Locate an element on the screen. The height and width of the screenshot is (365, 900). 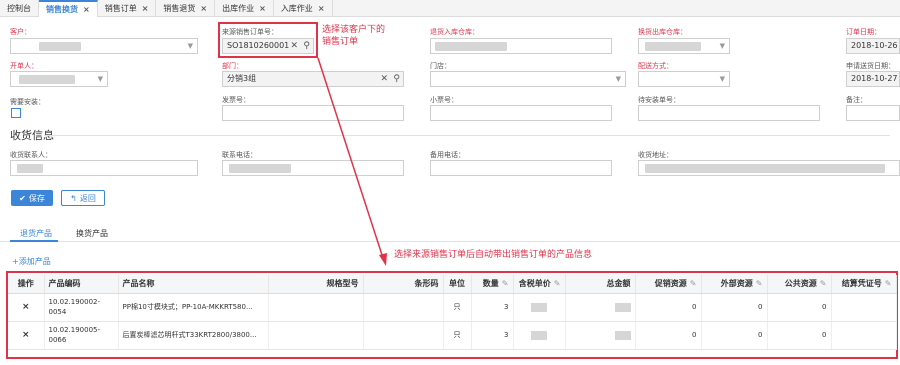
arrow-line is located at coordinates (350, 158).